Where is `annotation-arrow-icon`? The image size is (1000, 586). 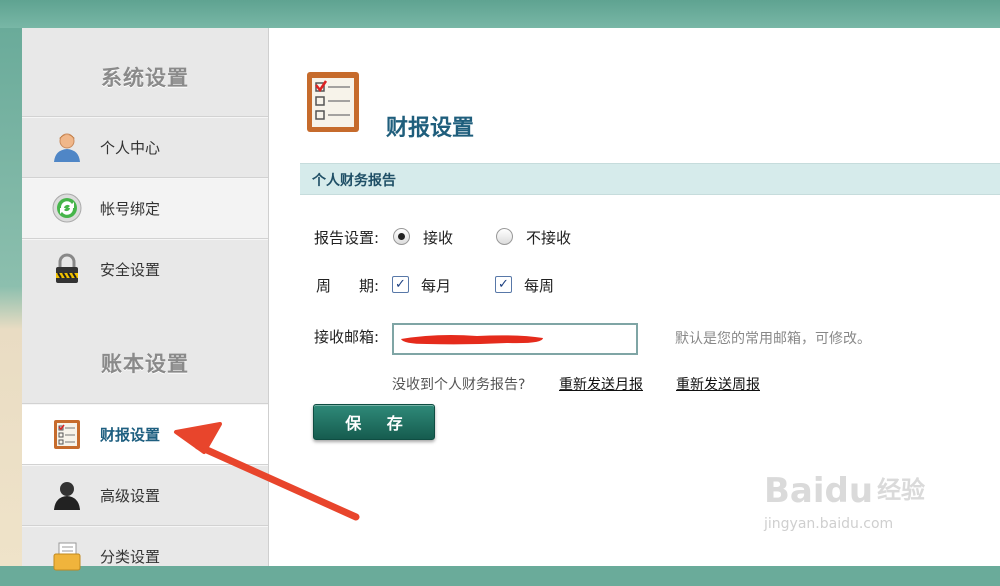 annotation-arrow-icon is located at coordinates (267, 471).